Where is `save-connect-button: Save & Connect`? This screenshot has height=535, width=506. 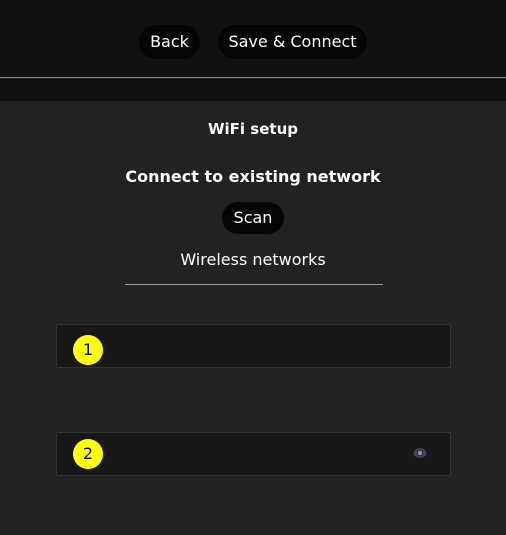 save-connect-button: Save & Connect is located at coordinates (292, 42).